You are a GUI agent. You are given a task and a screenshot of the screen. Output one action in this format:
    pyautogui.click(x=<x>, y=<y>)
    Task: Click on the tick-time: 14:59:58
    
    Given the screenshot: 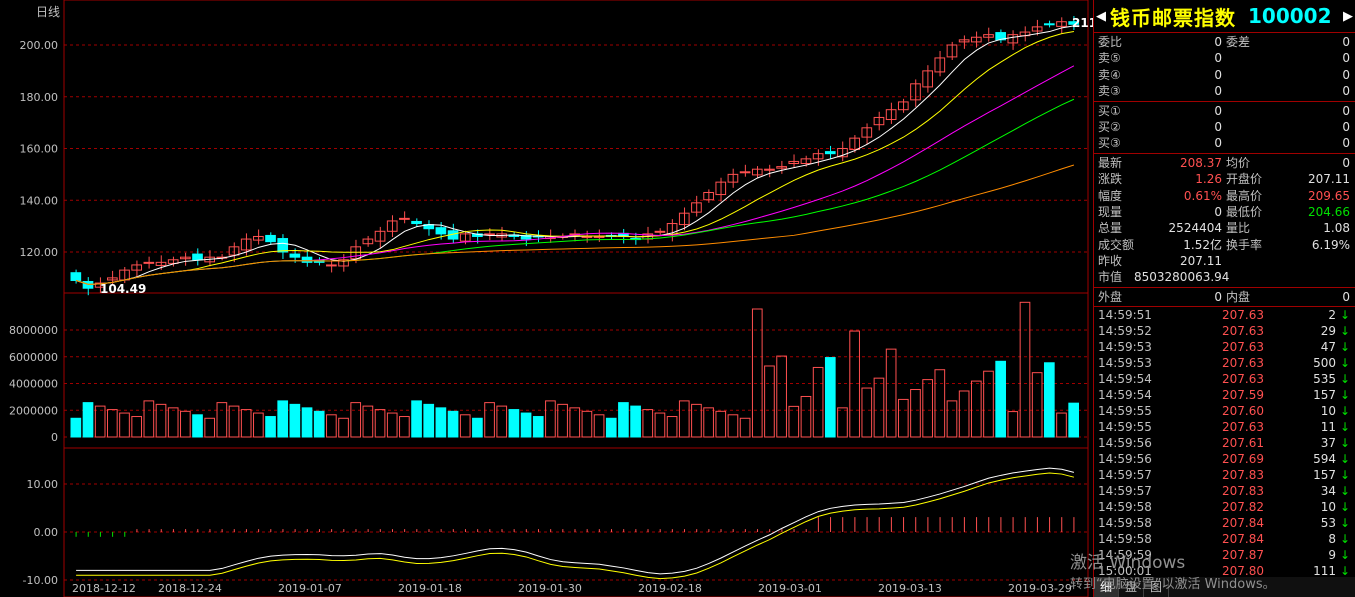 What is the action you would take?
    pyautogui.click(x=1125, y=523)
    